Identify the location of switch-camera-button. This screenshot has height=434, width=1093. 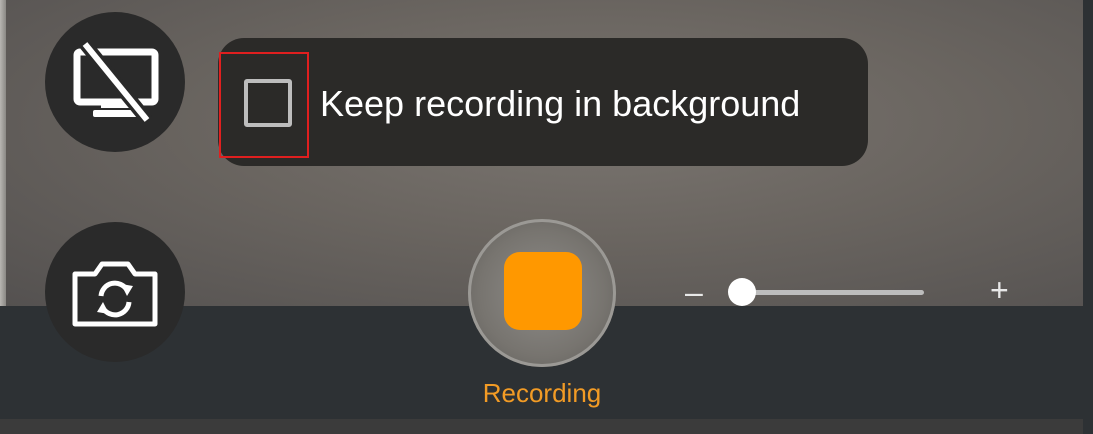
(115, 292).